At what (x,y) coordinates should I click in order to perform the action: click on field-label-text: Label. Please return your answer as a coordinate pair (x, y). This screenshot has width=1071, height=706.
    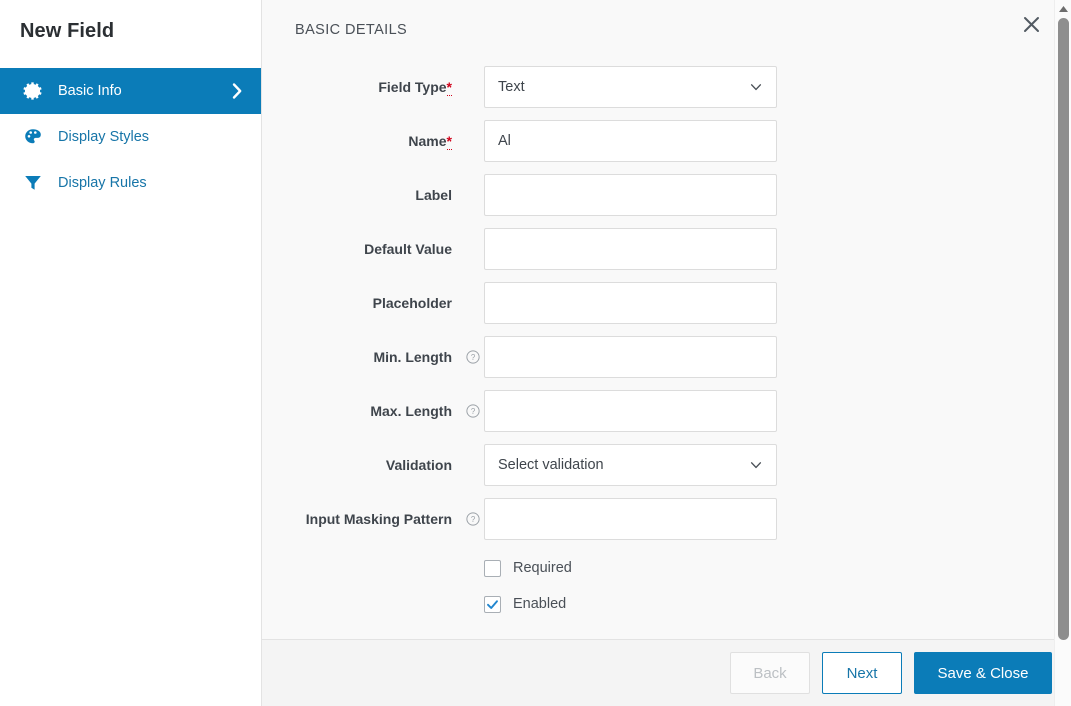
    Looking at the image, I should click on (433, 195).